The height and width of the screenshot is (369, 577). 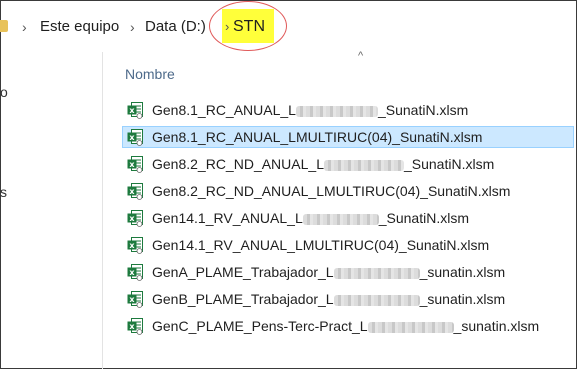 I want to click on file-name: Gen8.2_RC_ND_ANUAL_L _SunatiN.xlsm, so click(x=323, y=164).